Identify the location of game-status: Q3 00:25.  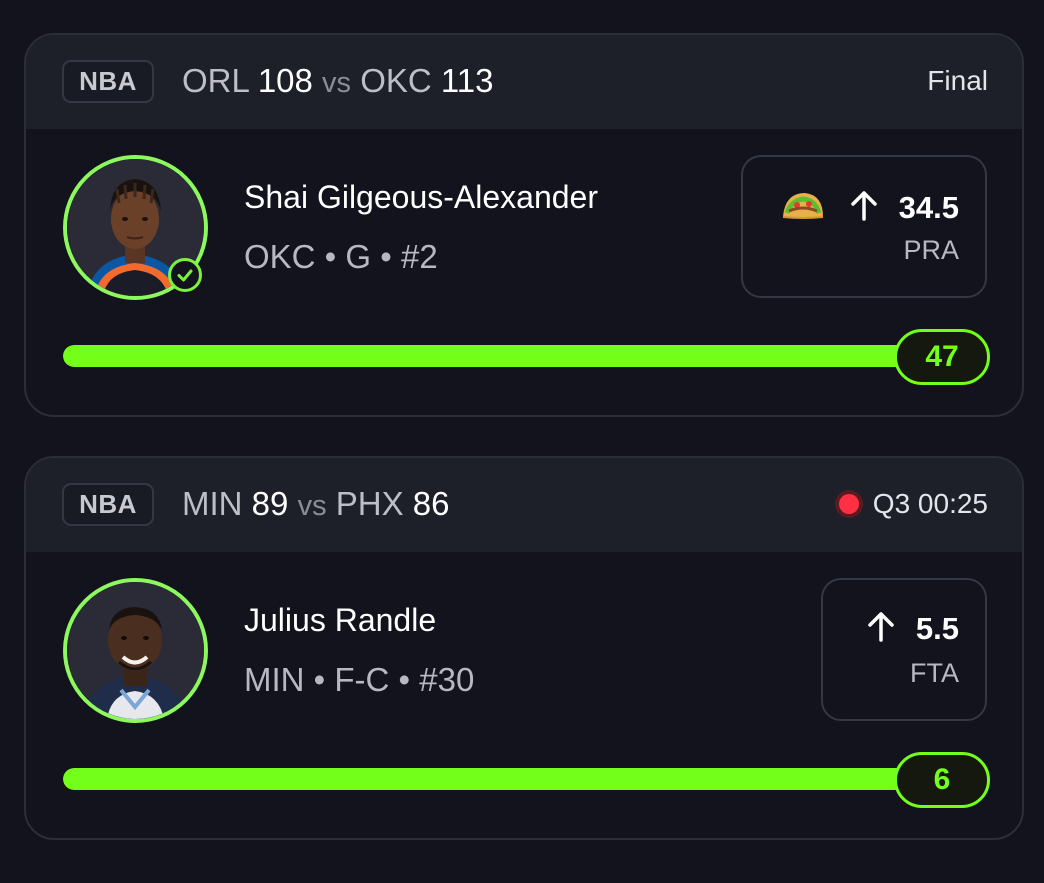
(913, 504).